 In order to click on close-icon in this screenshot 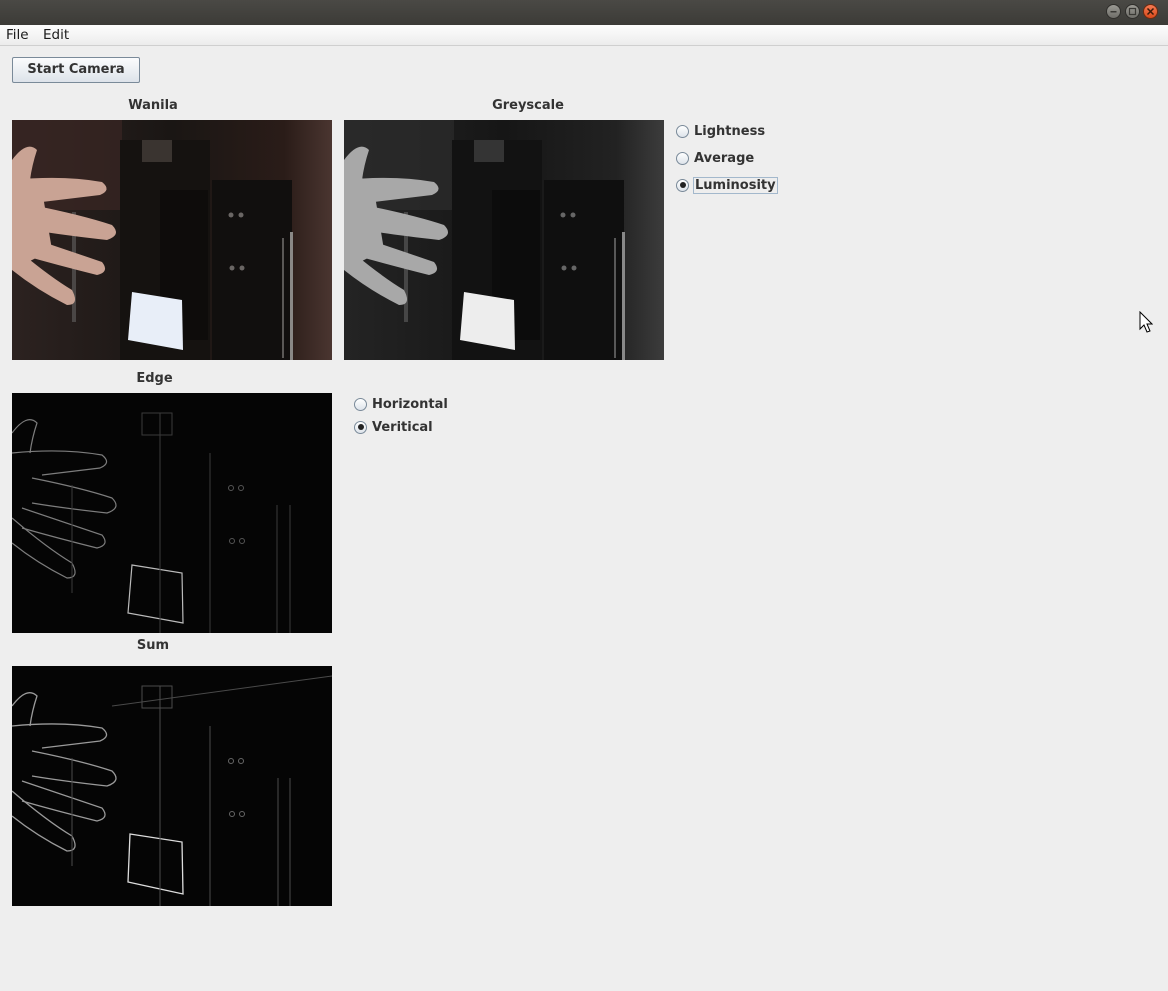, I will do `click(1150, 11)`.